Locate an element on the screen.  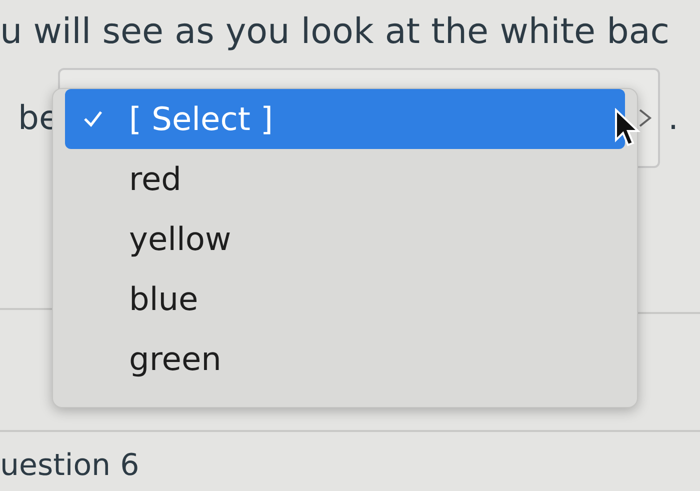
dropdown-option: yellow is located at coordinates (345, 239).